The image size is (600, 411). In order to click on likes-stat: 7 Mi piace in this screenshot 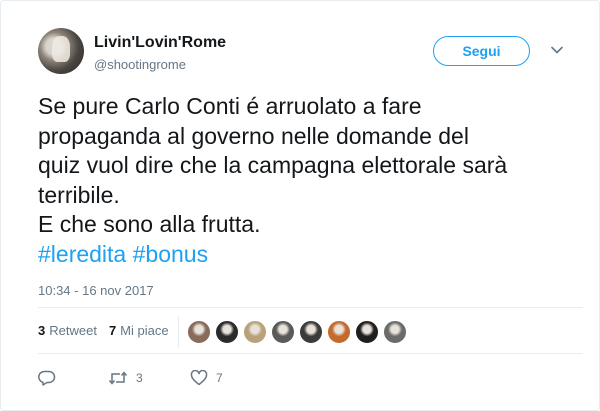, I will do `click(139, 330)`.